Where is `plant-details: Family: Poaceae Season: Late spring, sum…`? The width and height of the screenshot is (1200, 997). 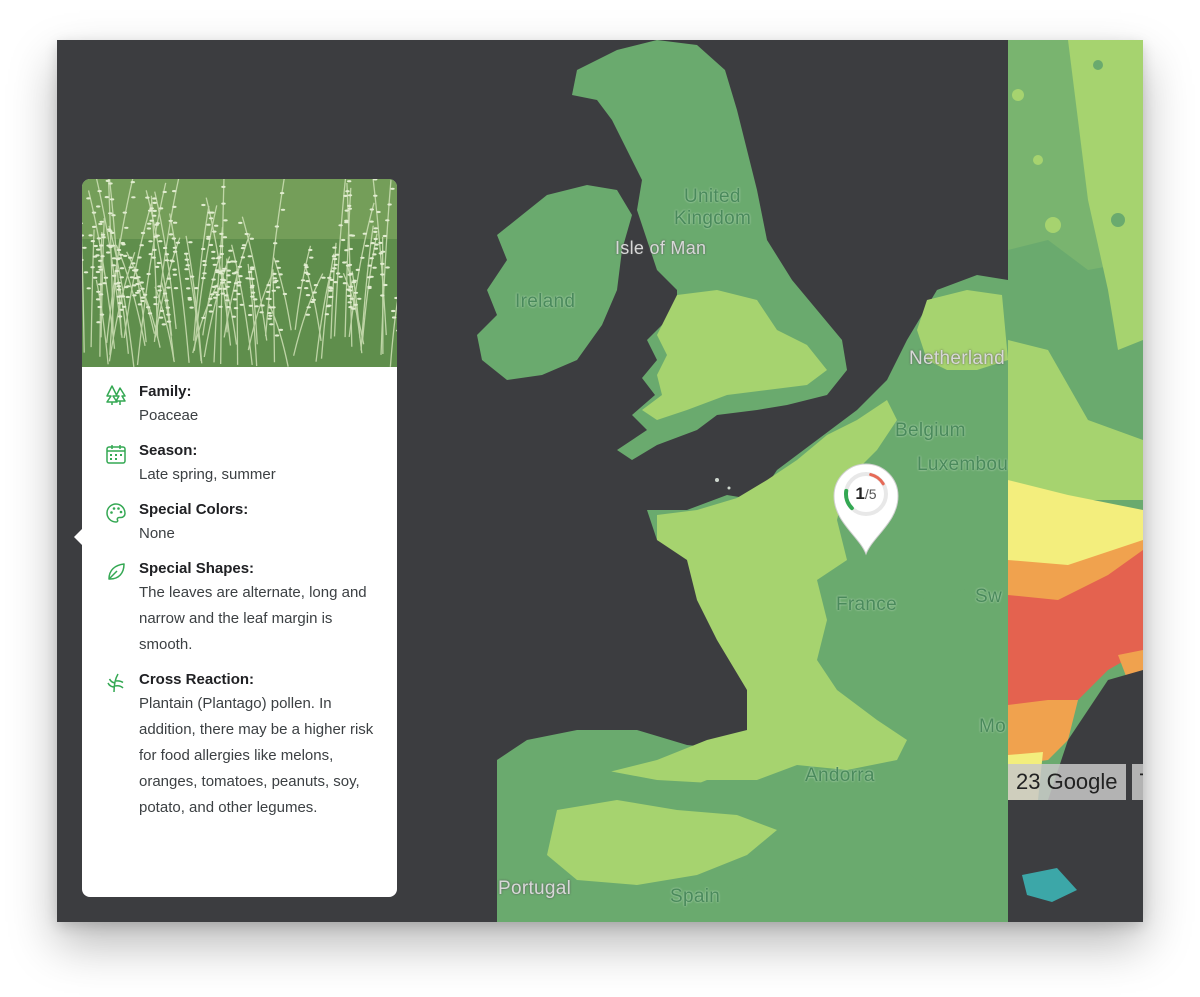
plant-details: Family: Poaceae Season: Late spring, sum… is located at coordinates (239, 594).